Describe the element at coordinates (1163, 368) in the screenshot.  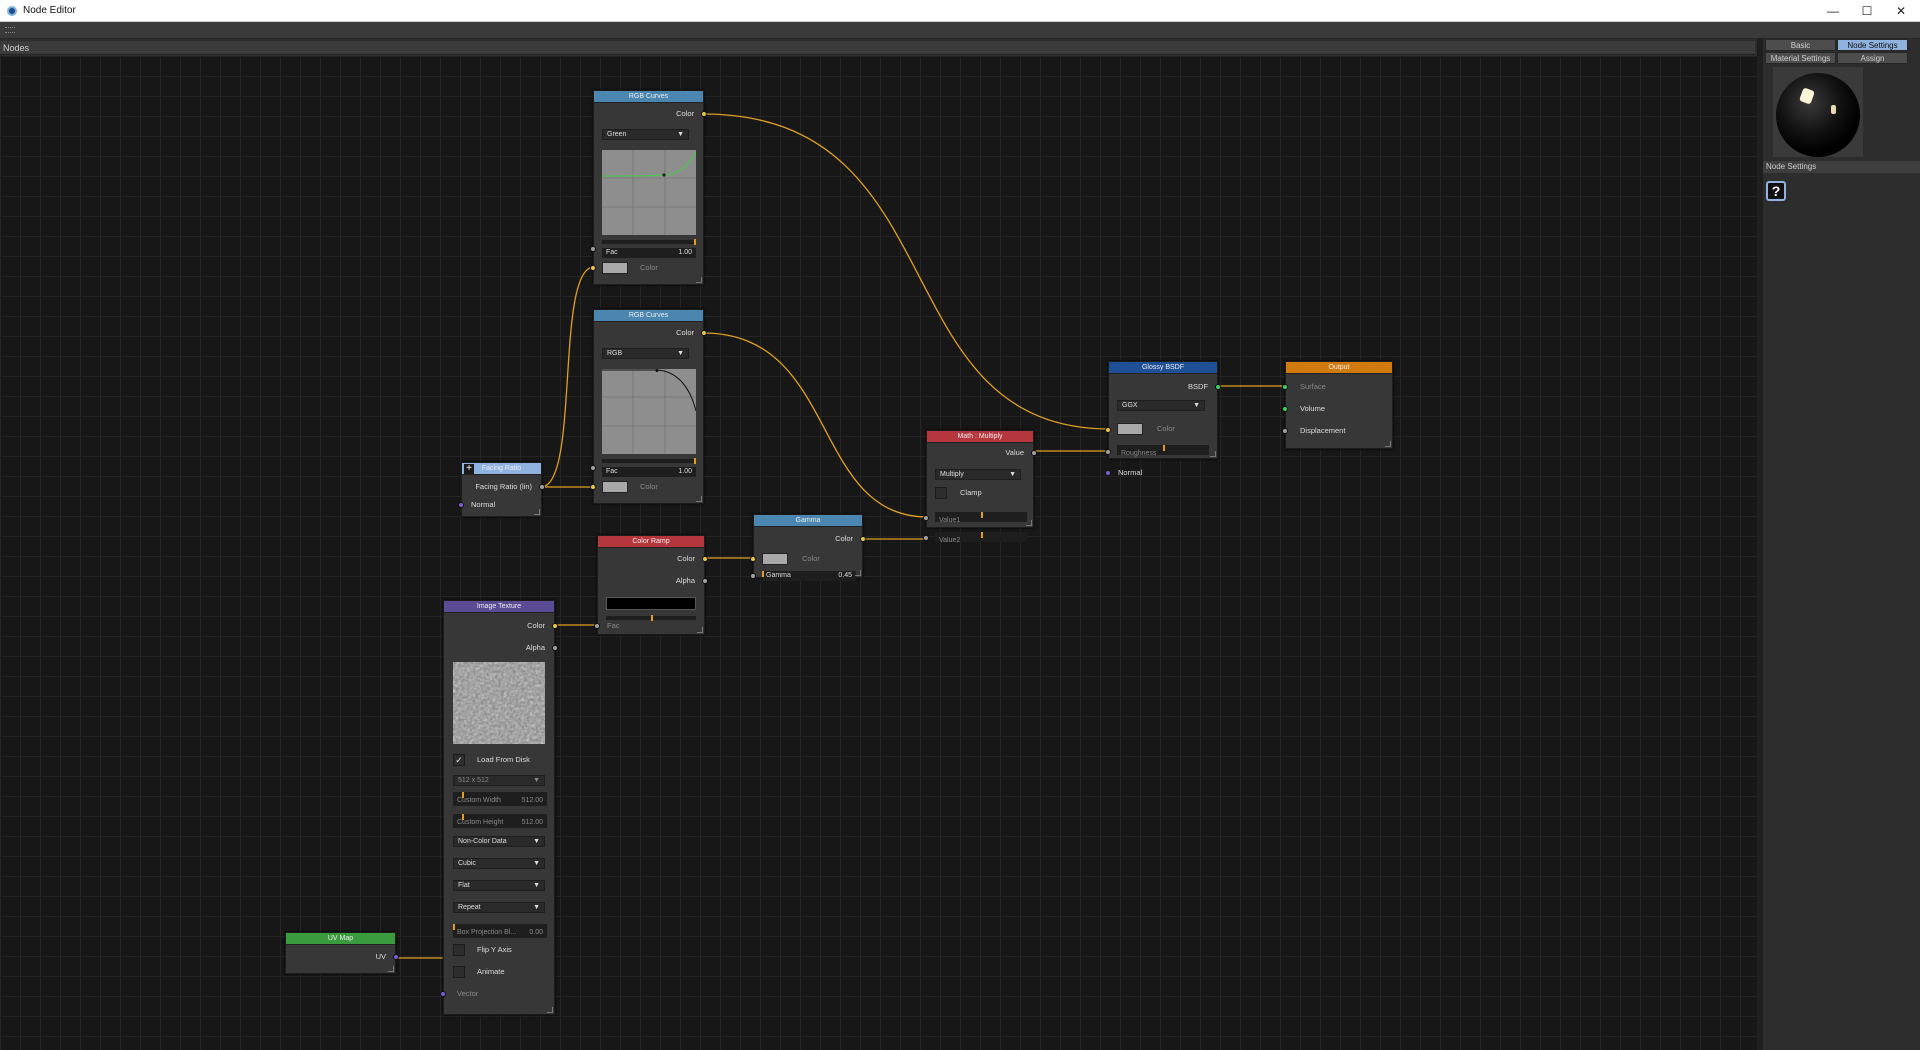
I see `node-header: Glossy BSDF` at that location.